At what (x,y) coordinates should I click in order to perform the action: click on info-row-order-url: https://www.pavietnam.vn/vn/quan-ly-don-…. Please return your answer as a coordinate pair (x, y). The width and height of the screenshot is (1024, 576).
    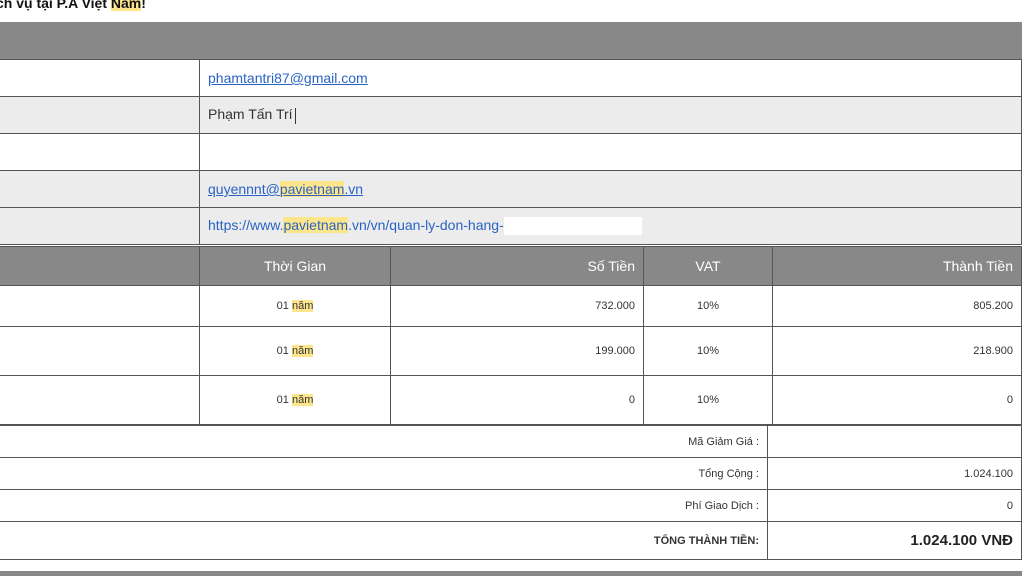
    Looking at the image, I should click on (511, 226).